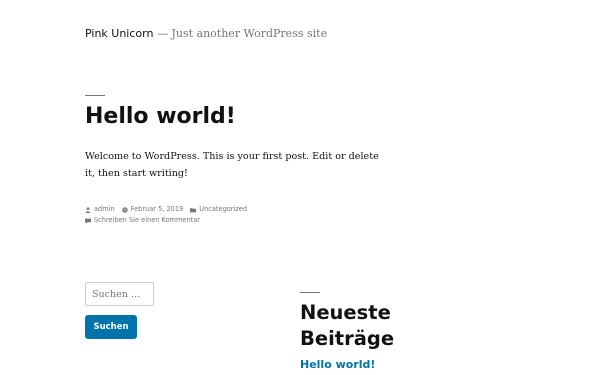 The width and height of the screenshot is (600, 375). I want to click on search-input, so click(119, 294).